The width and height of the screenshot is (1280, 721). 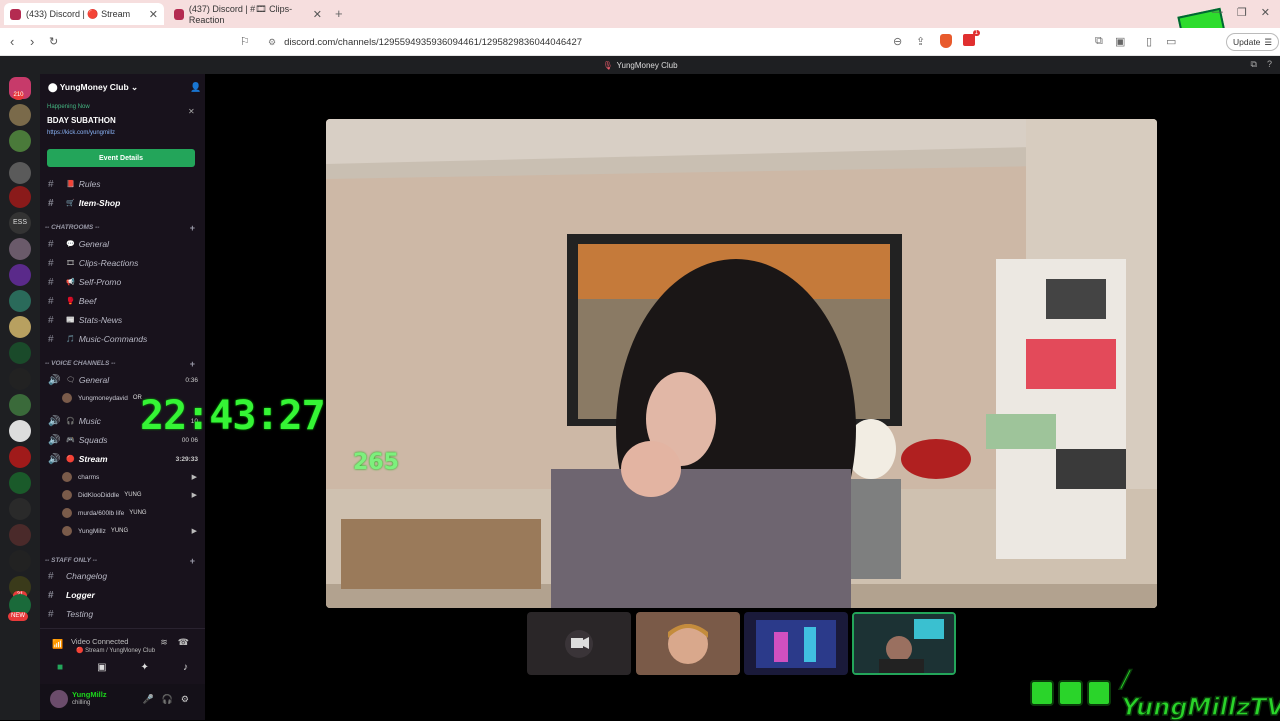 What do you see at coordinates (245, 41) in the screenshot?
I see `bookmark-icon: ⚐` at bounding box center [245, 41].